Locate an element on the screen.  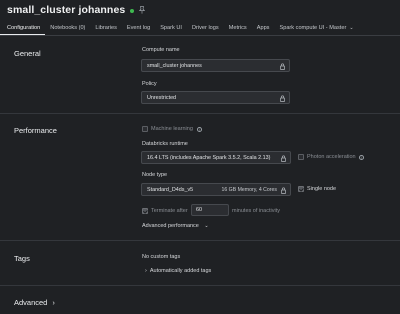
policy-label: Policy is located at coordinates (149, 84).